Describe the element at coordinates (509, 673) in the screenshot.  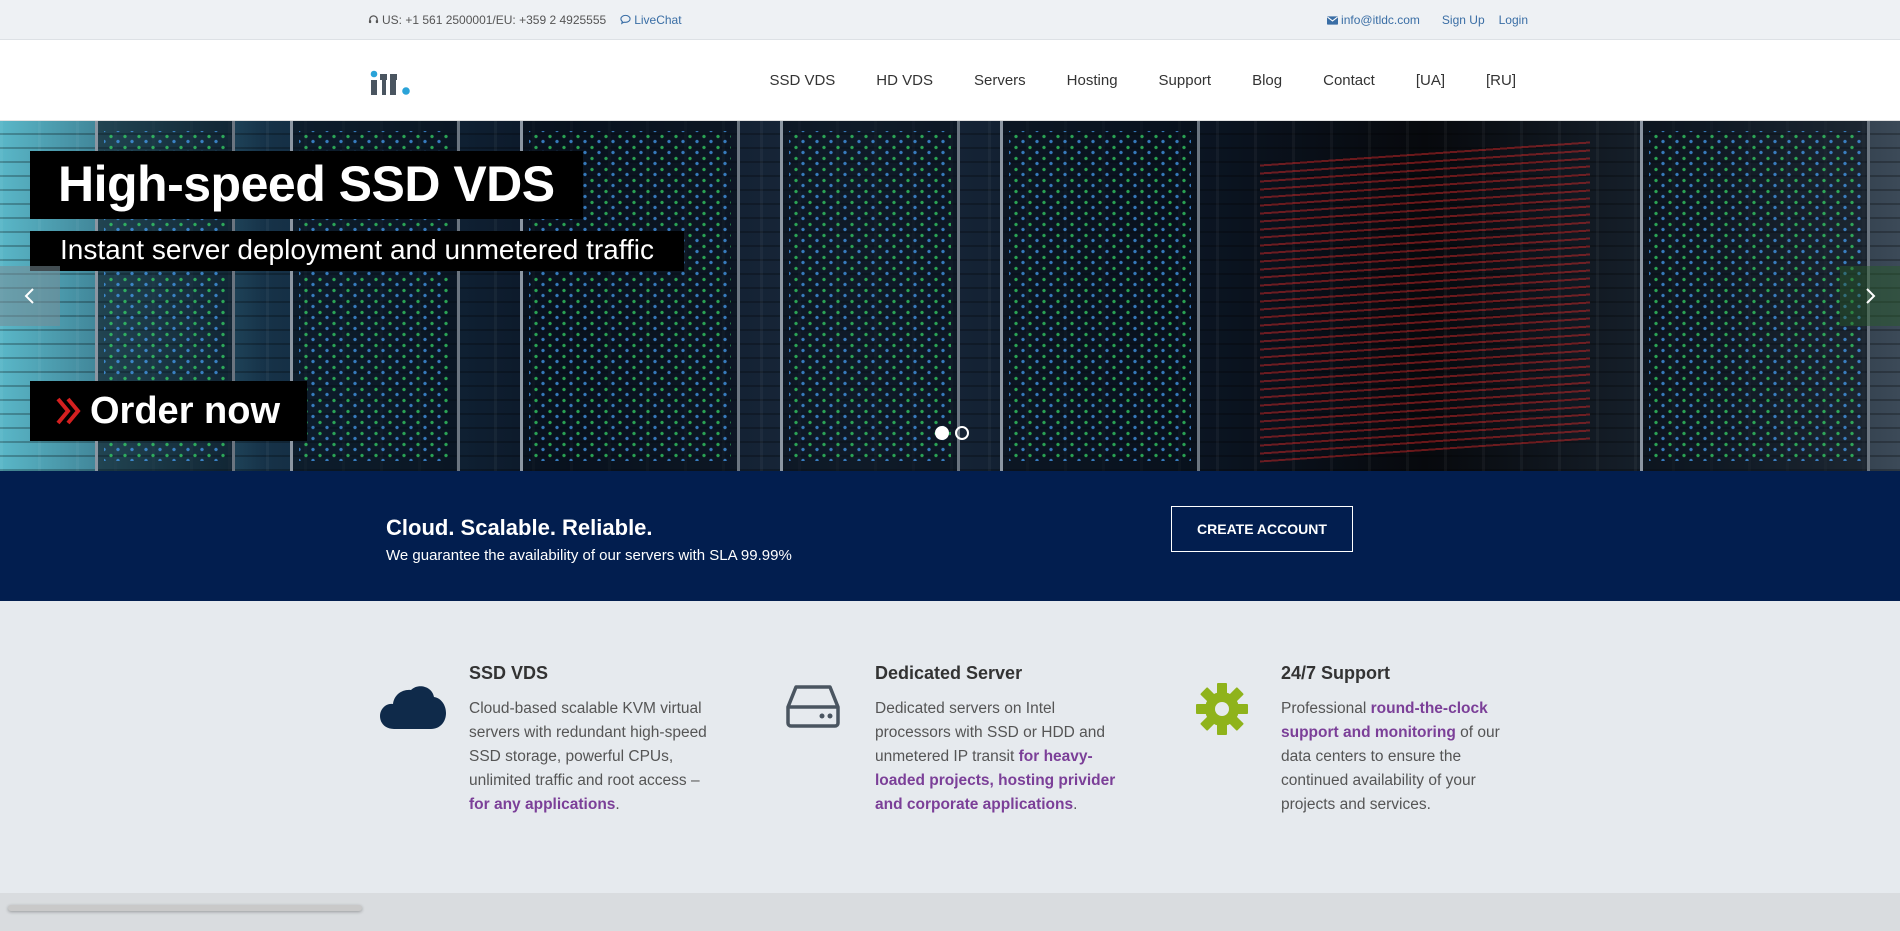
I see `feature-title: SSD VDS` at that location.